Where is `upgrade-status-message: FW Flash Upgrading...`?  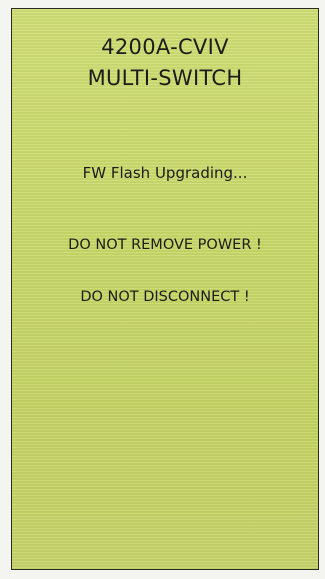 upgrade-status-message: FW Flash Upgrading... is located at coordinates (165, 173).